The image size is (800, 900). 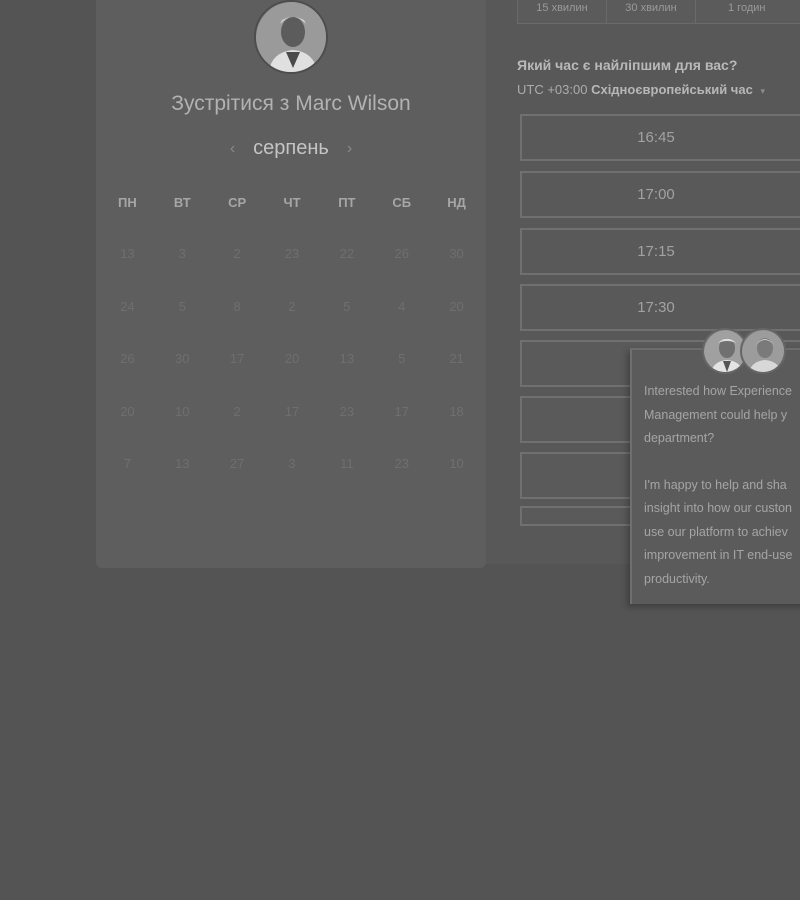 What do you see at coordinates (456, 377) in the screenshot?
I see `calendar-day: 21` at bounding box center [456, 377].